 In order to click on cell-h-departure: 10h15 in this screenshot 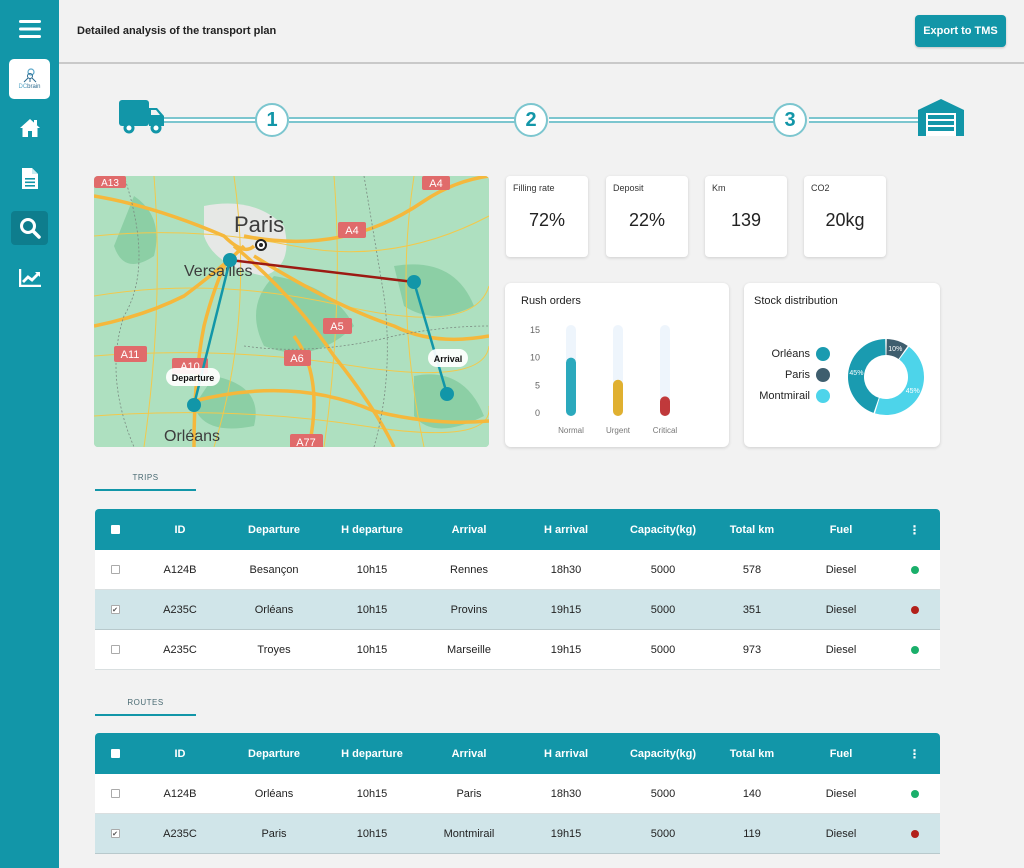, I will do `click(372, 793)`.